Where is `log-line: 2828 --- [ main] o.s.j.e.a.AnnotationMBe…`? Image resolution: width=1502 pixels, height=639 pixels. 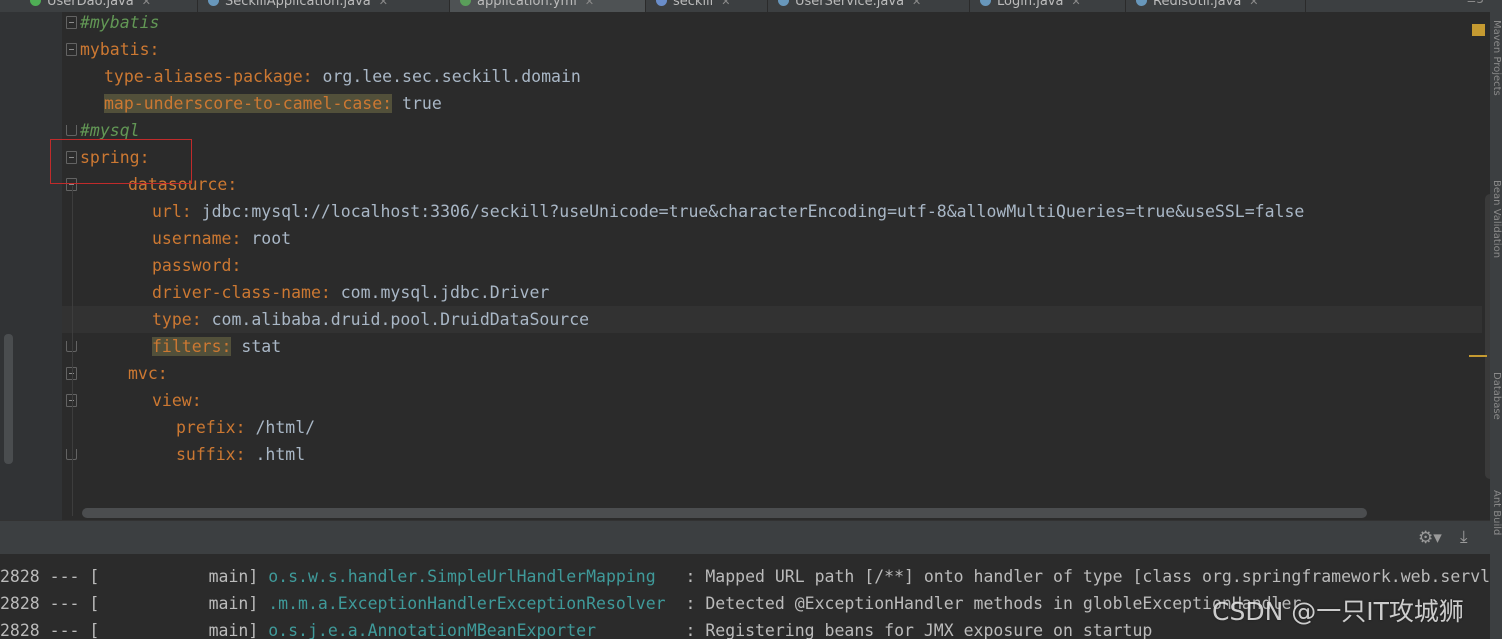 log-line: 2828 --- [ main] o.s.j.e.a.AnnotationMBe… is located at coordinates (576, 628).